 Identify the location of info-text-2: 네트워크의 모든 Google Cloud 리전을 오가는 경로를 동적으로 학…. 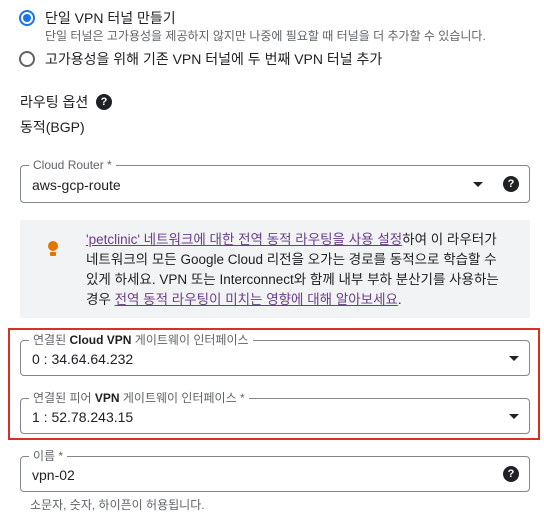
(291, 259).